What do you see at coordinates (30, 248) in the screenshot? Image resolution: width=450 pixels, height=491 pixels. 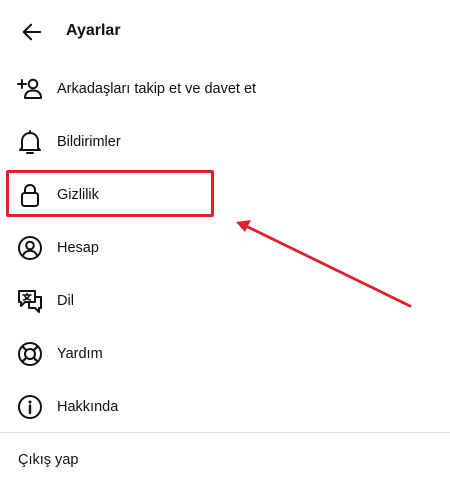 I see `account-circle-icon` at bounding box center [30, 248].